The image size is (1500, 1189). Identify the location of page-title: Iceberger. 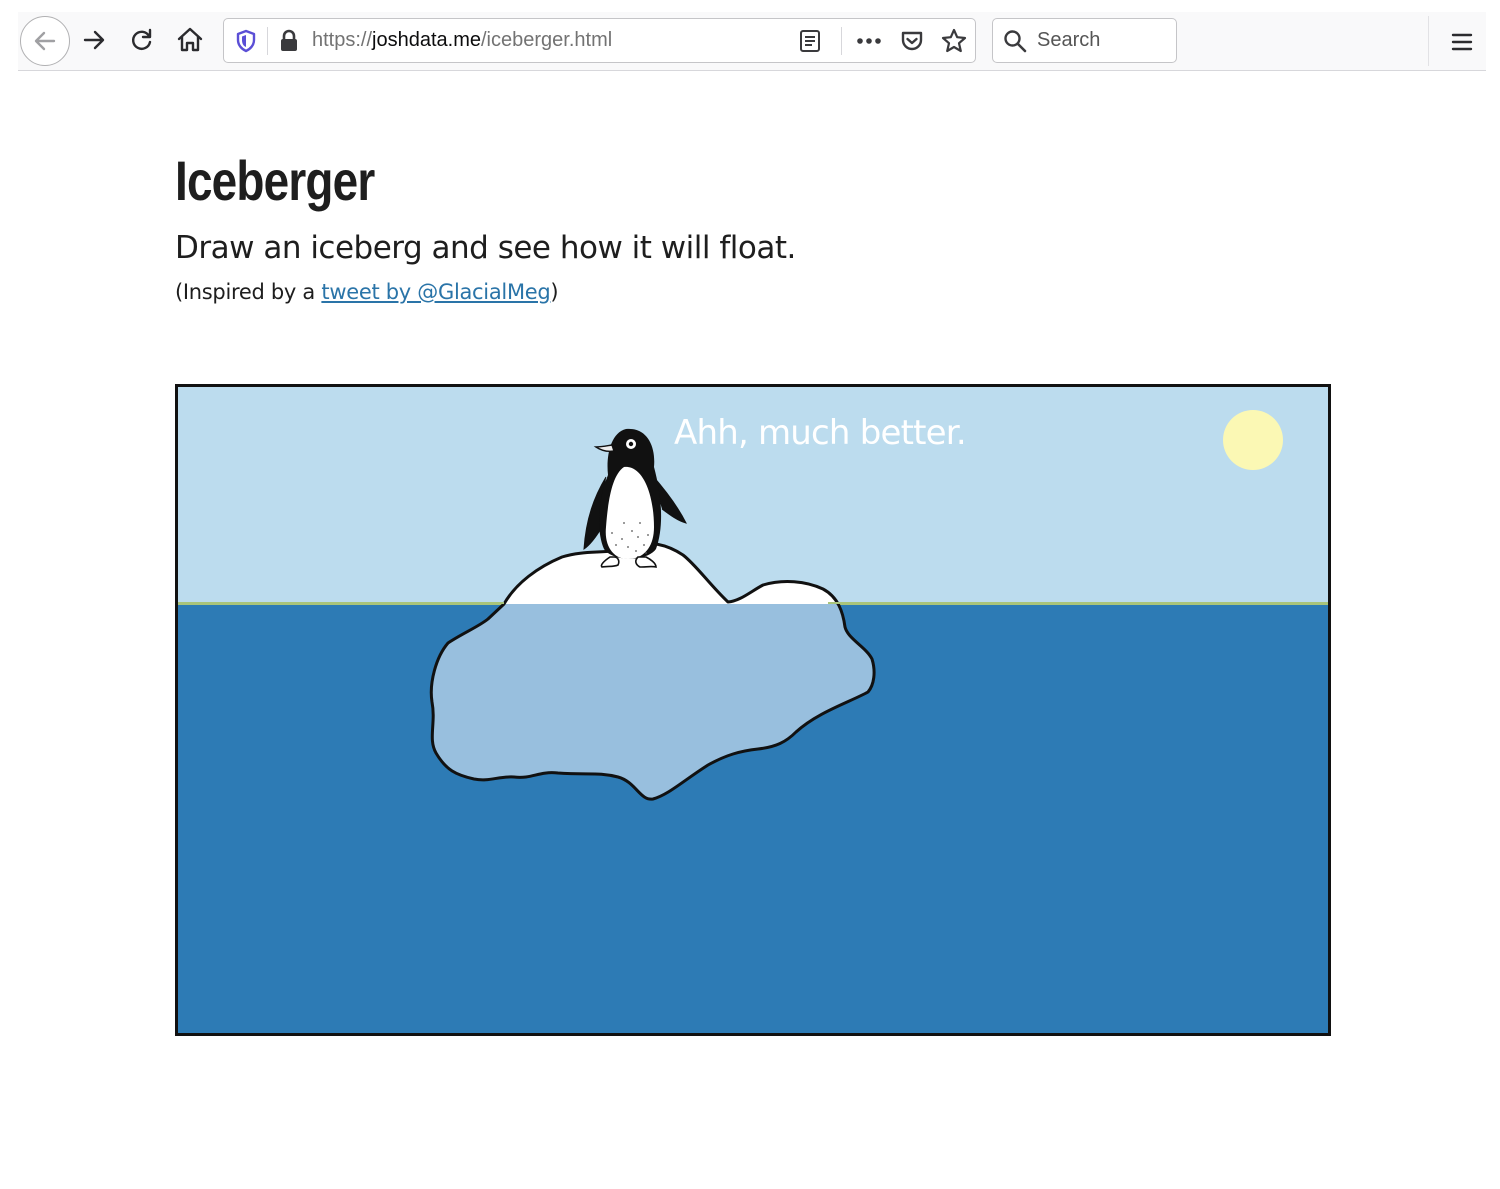
(275, 180).